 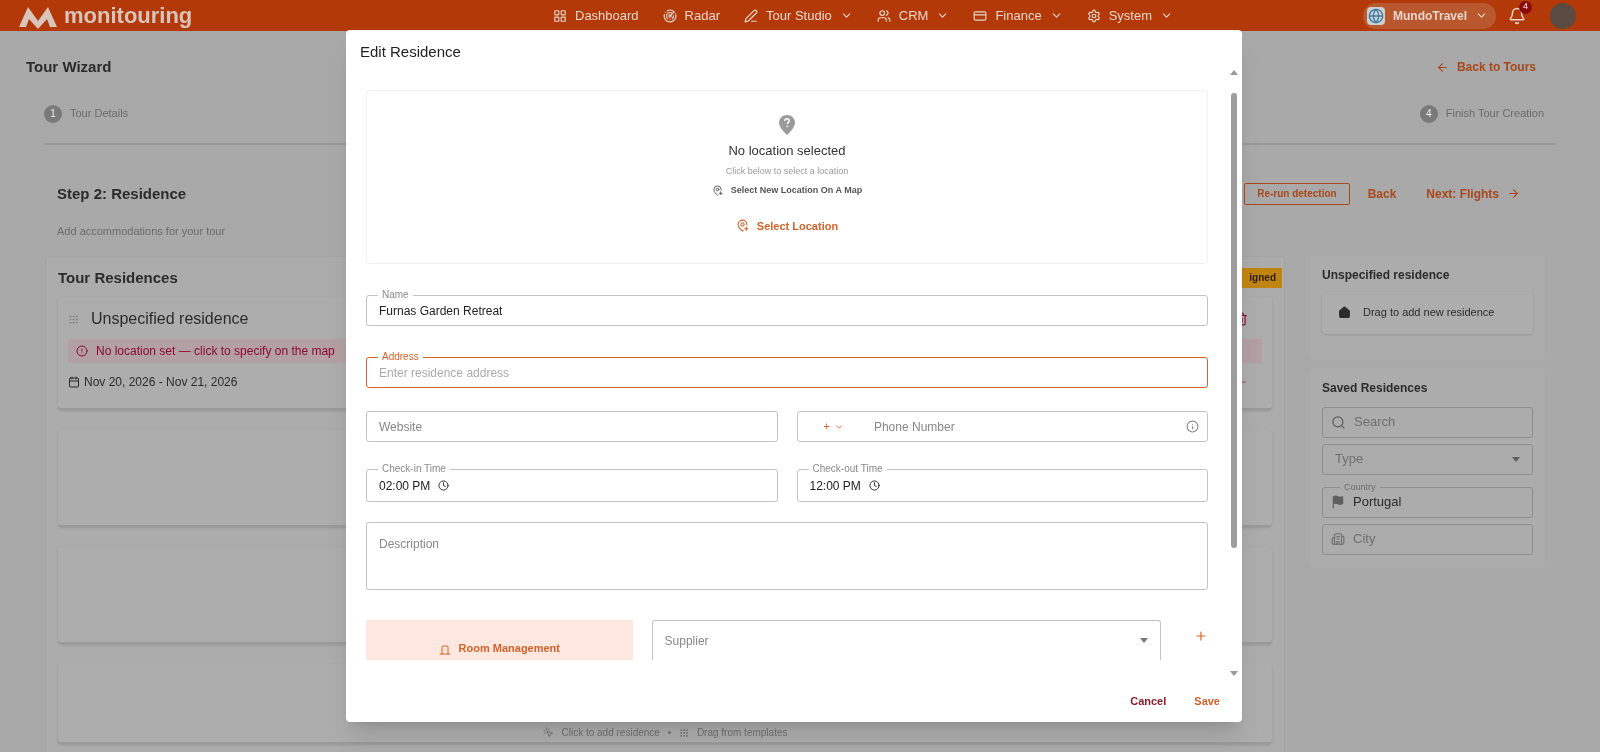 I want to click on step-number: 4, so click(x=1428, y=113).